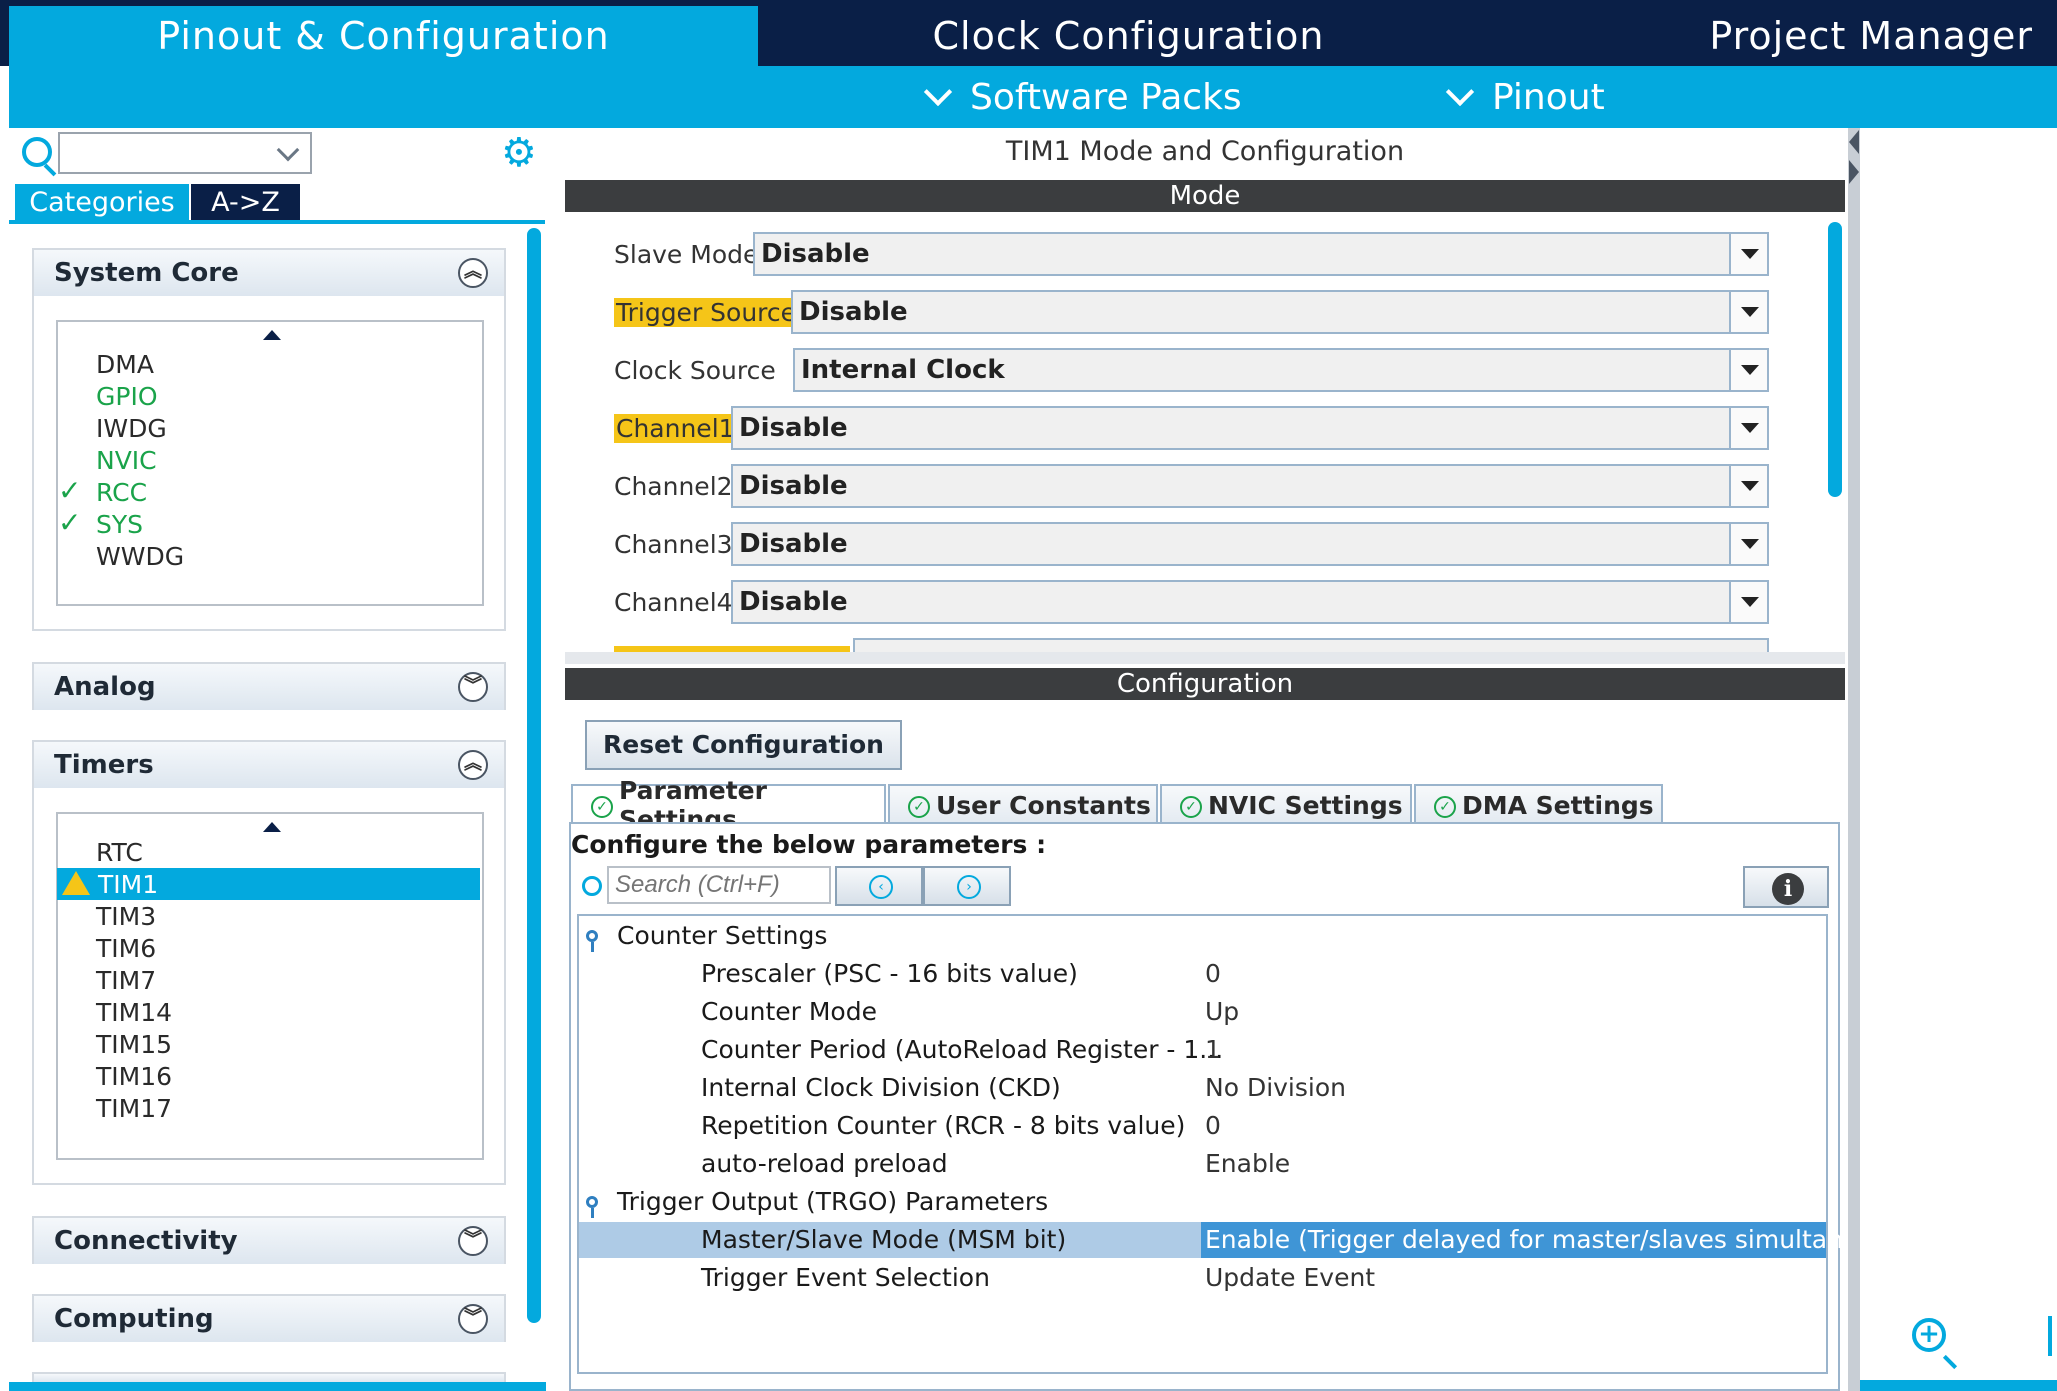 The height and width of the screenshot is (1391, 2057). What do you see at coordinates (37, 152) in the screenshot?
I see `search-icon` at bounding box center [37, 152].